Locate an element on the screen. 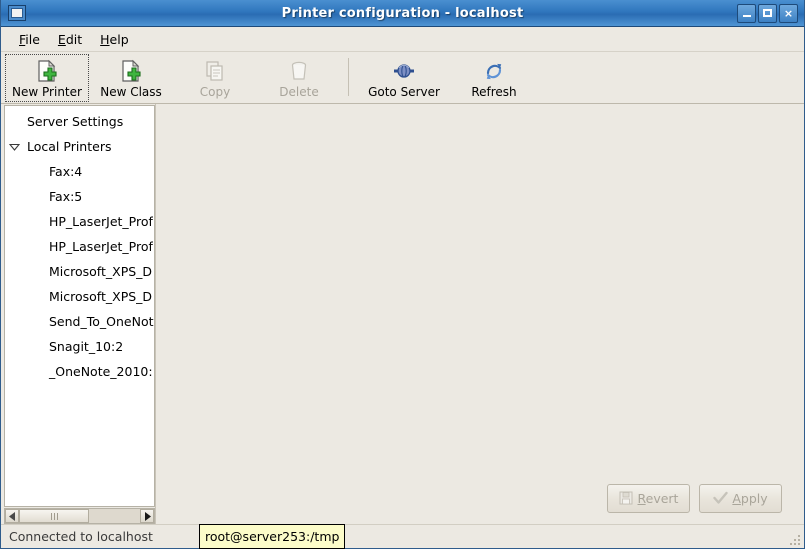 The width and height of the screenshot is (805, 549). menu-edit: Edit is located at coordinates (70, 39).